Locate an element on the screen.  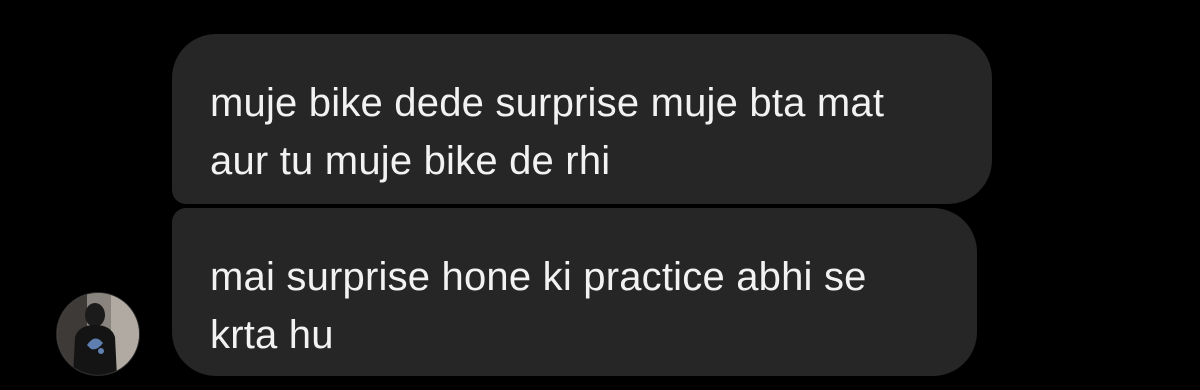
message-text-line: muje bike dede surprise muje bta mat is located at coordinates (547, 103).